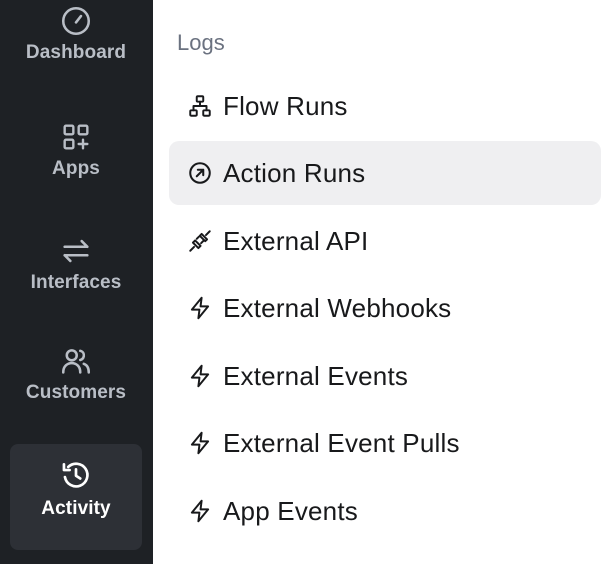 This screenshot has width=614, height=564. Describe the element at coordinates (285, 105) in the screenshot. I see `nav-item-label: Flow Runs` at that location.